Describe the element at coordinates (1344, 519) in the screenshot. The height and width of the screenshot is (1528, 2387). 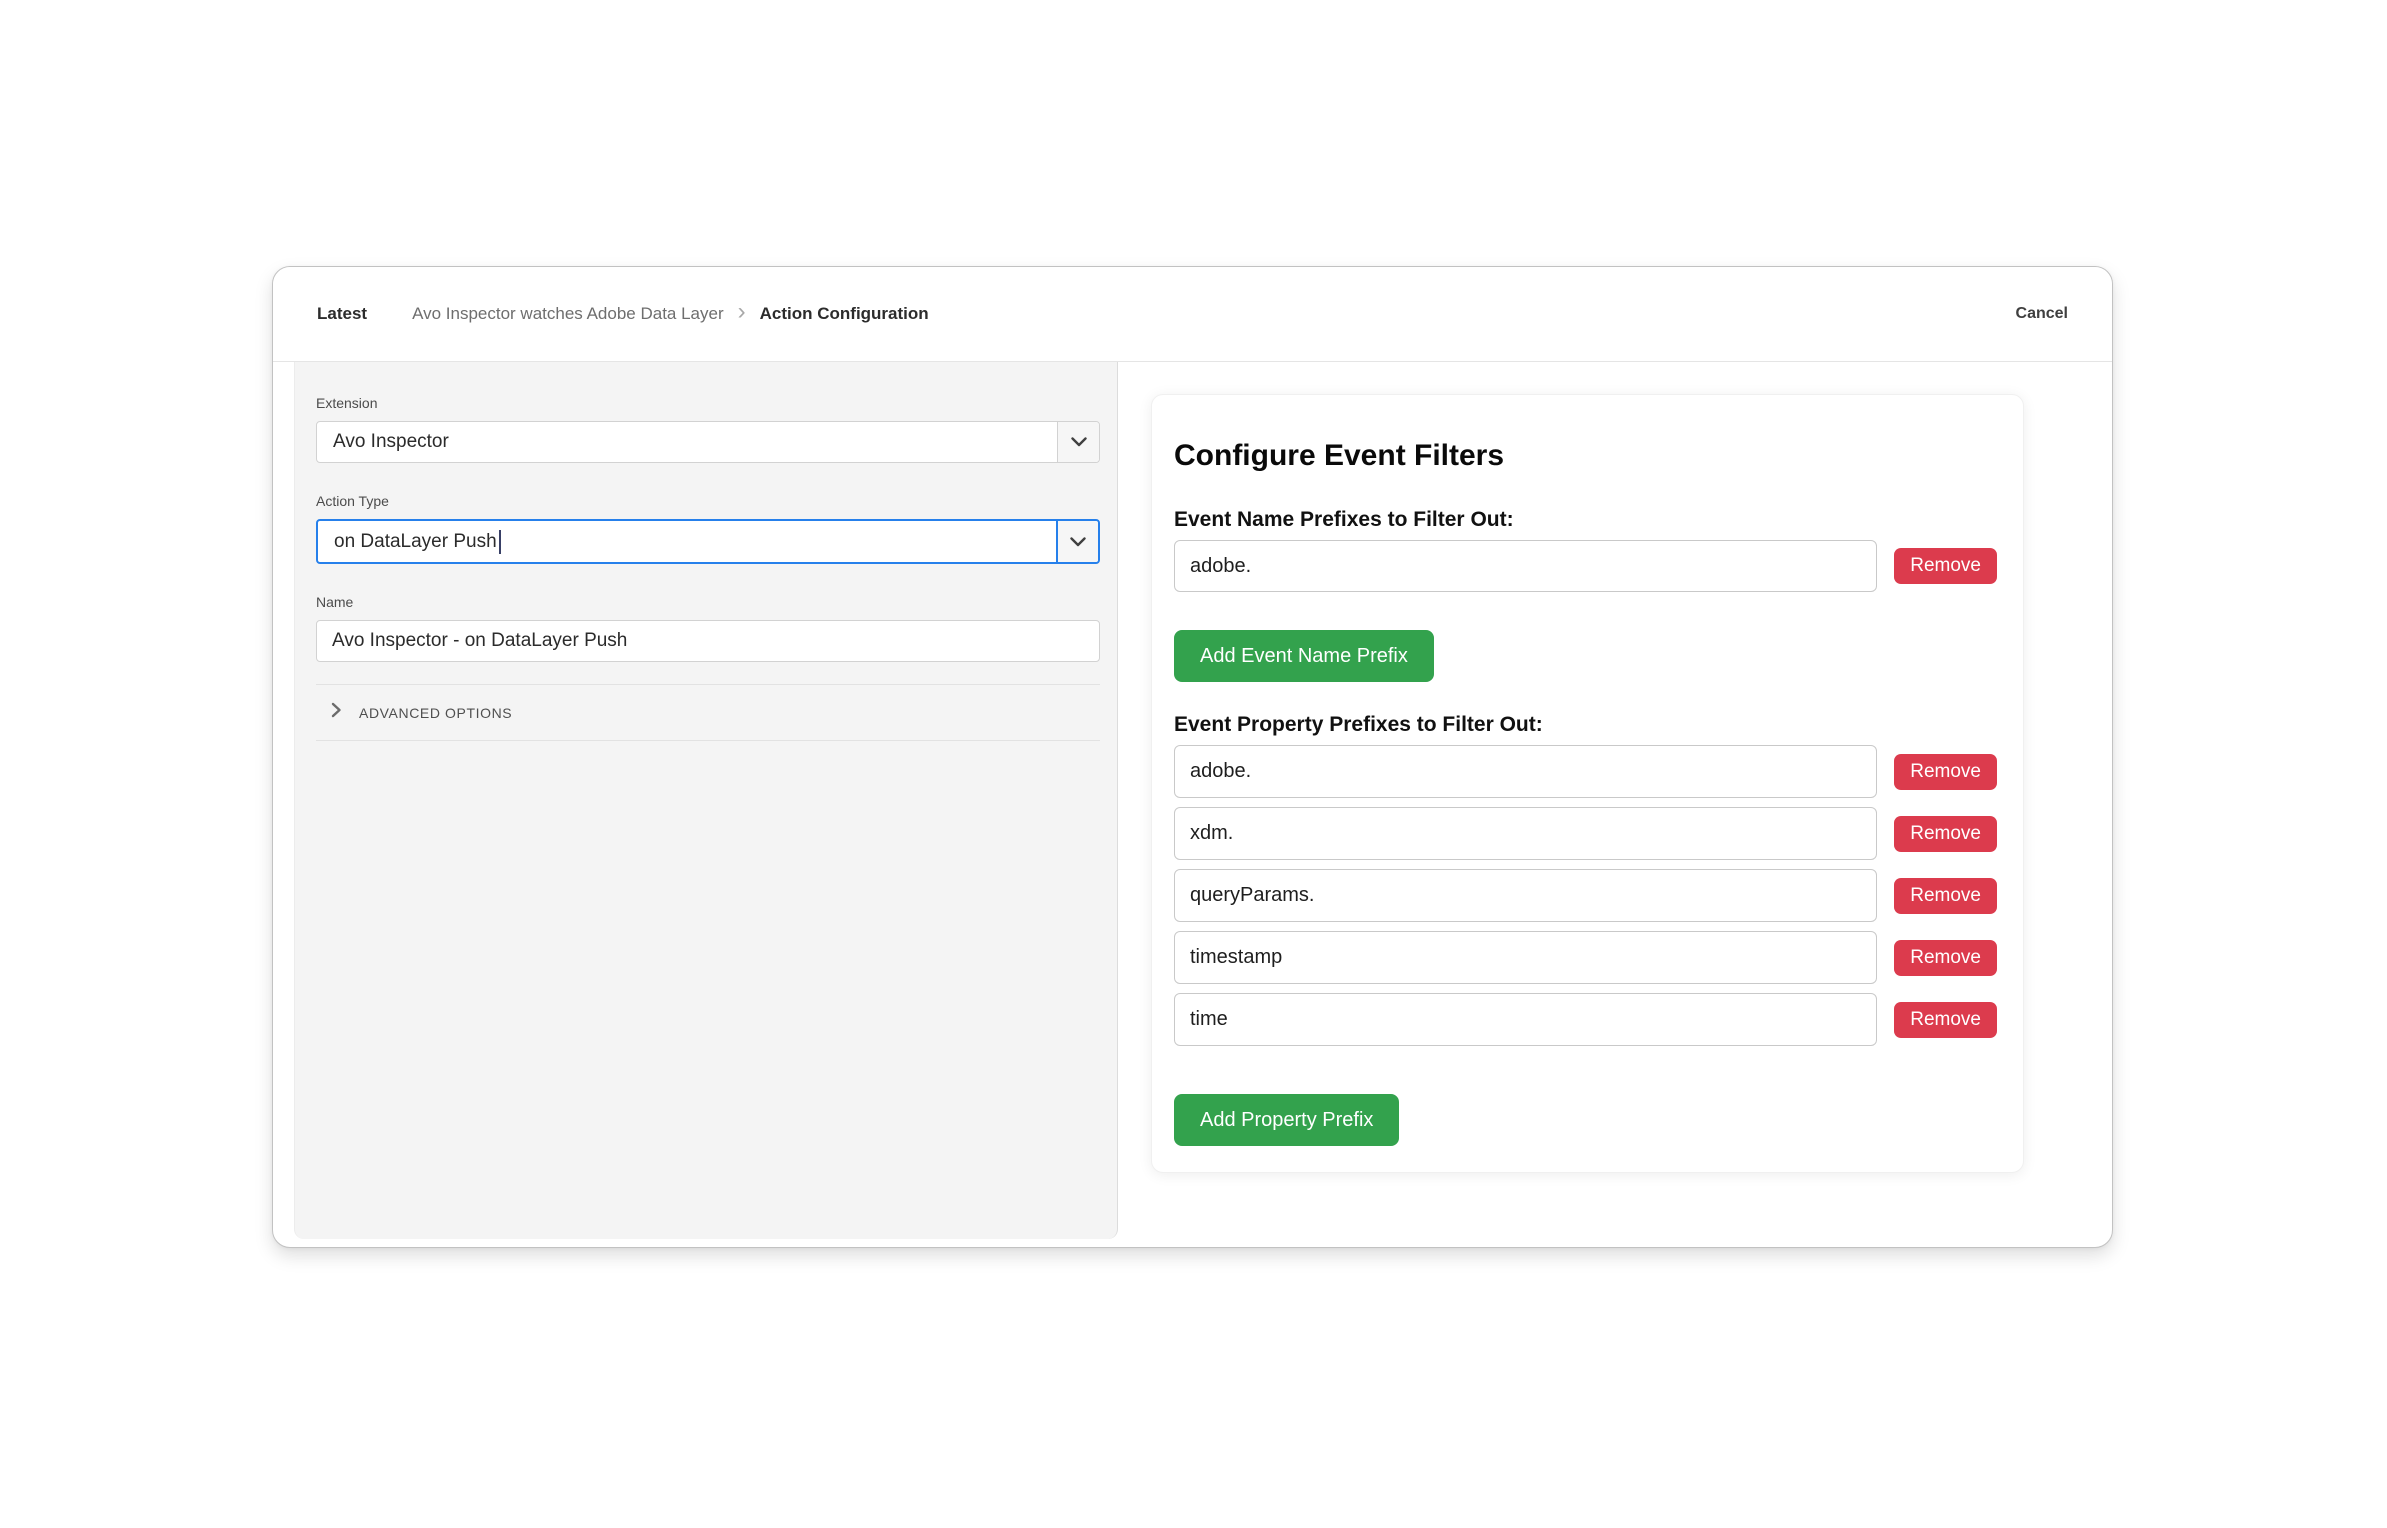
I see `event-name-prefixes-label: Event Name Prefixes to Filter Out:` at that location.